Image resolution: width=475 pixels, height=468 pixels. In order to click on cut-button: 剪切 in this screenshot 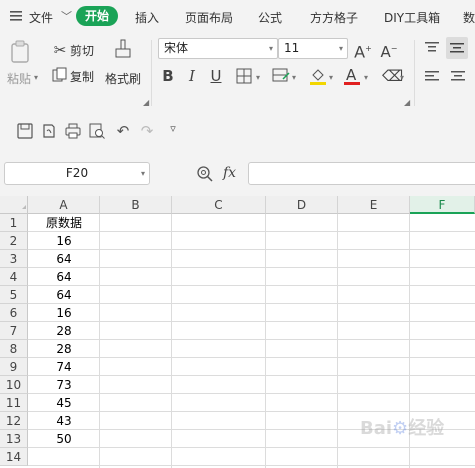, I will do `click(82, 50)`.